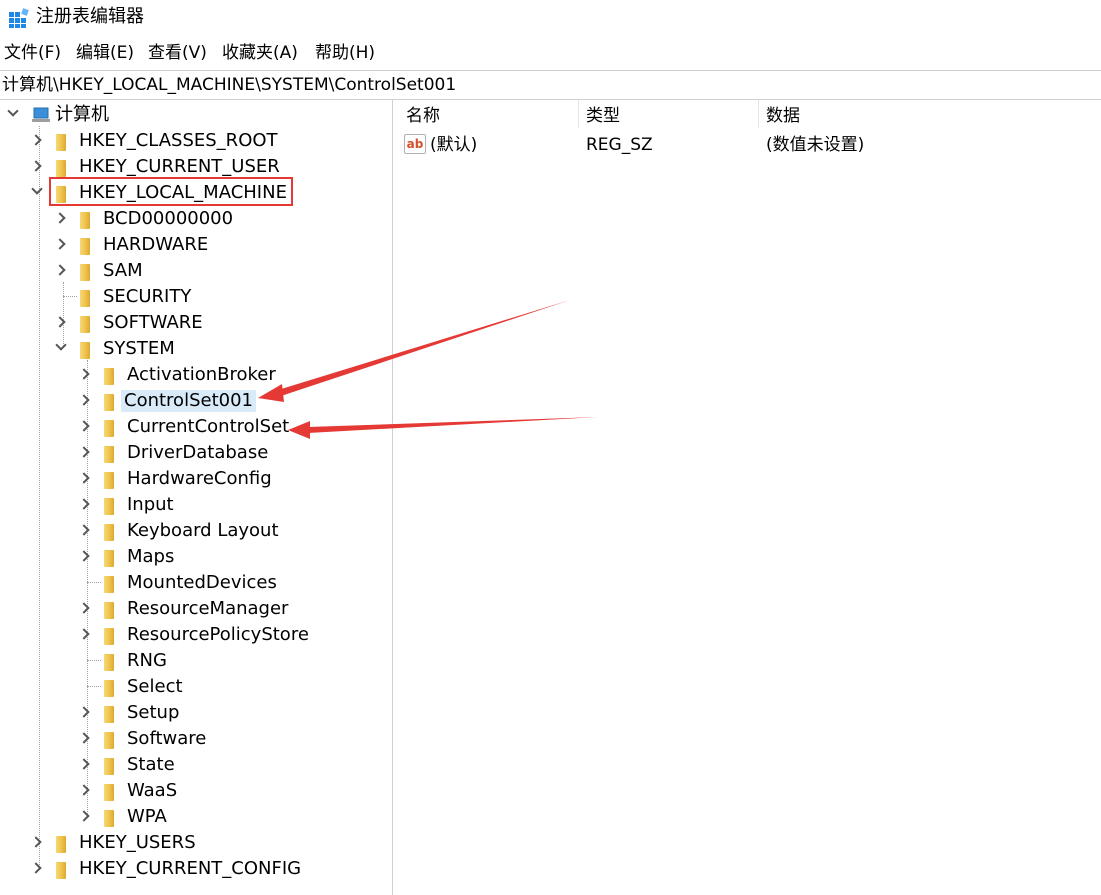  What do you see at coordinates (196, 844) in the screenshot?
I see `tree-node-hku: HKEY_USERS` at bounding box center [196, 844].